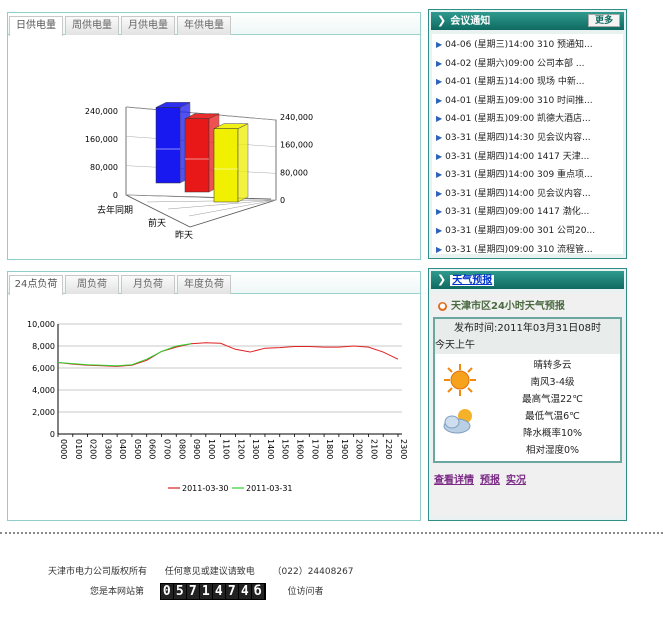  What do you see at coordinates (388, 449) in the screenshot?
I see `x-tick-label: 2200` at bounding box center [388, 449].